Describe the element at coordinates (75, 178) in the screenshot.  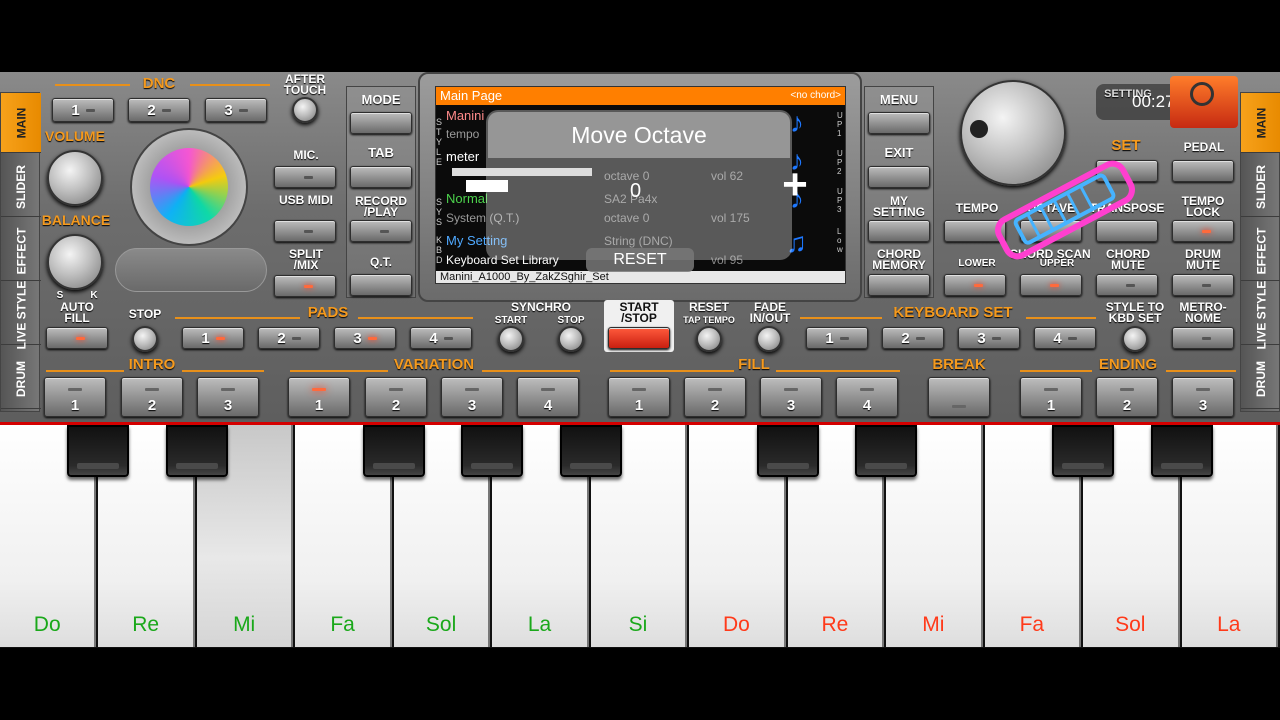
I see `volume-knob` at that location.